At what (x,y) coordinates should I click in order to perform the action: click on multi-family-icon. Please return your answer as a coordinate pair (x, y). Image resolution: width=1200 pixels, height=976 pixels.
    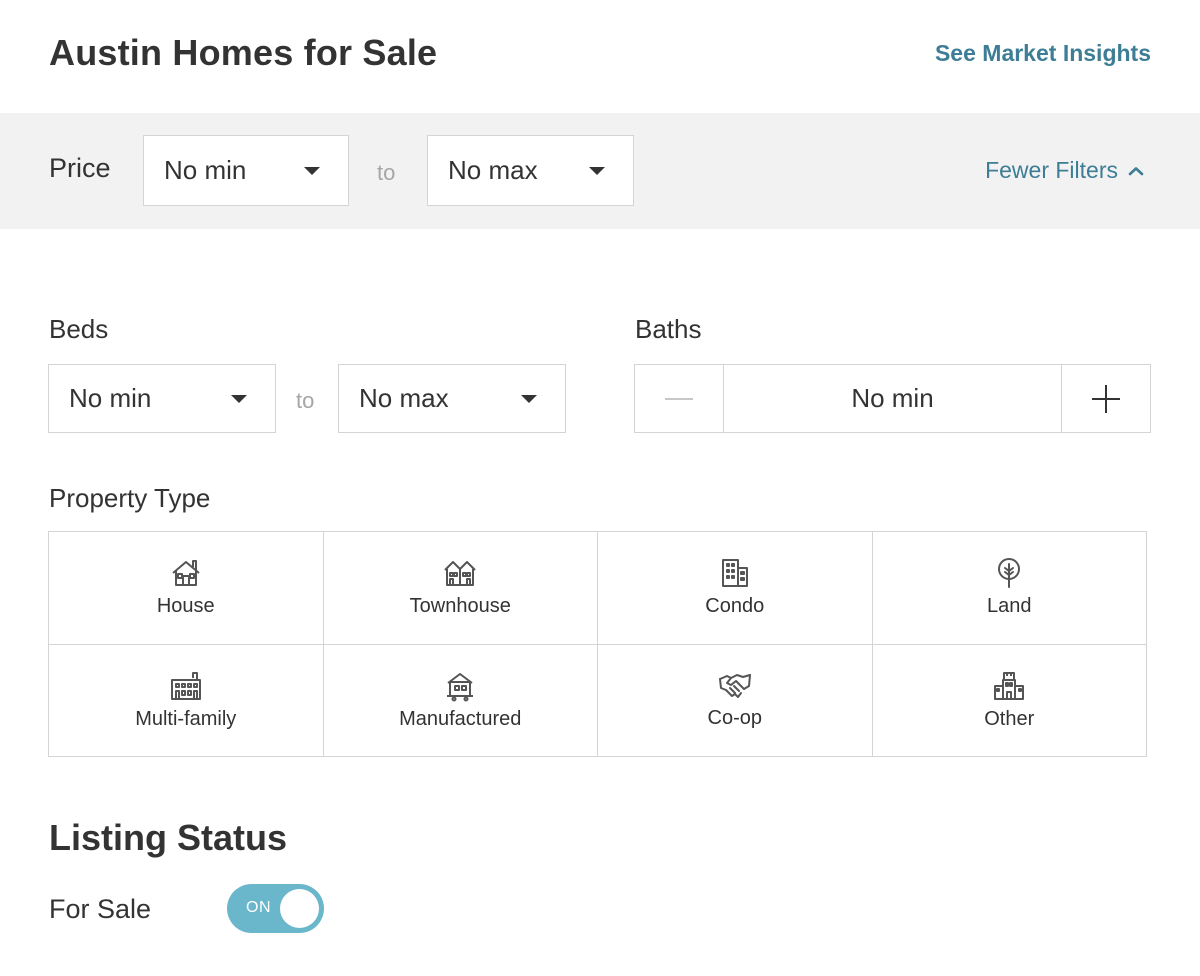
    Looking at the image, I should click on (185, 685).